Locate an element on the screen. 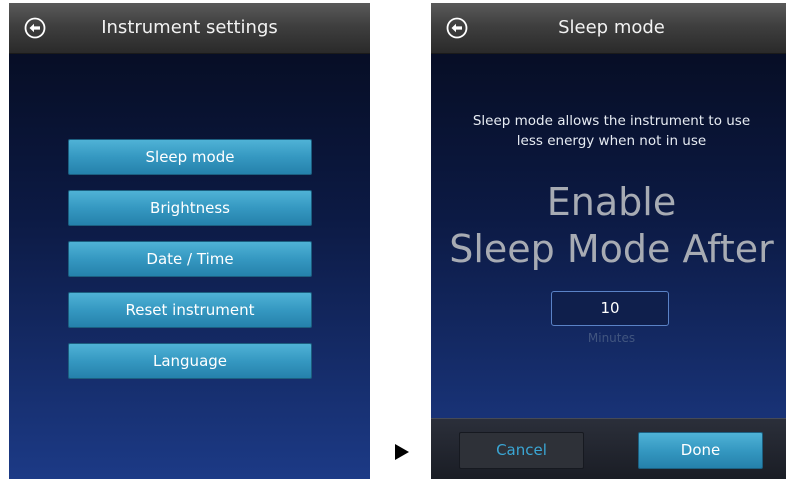 The image size is (786, 480). headline-line-1: Enable is located at coordinates (611, 202).